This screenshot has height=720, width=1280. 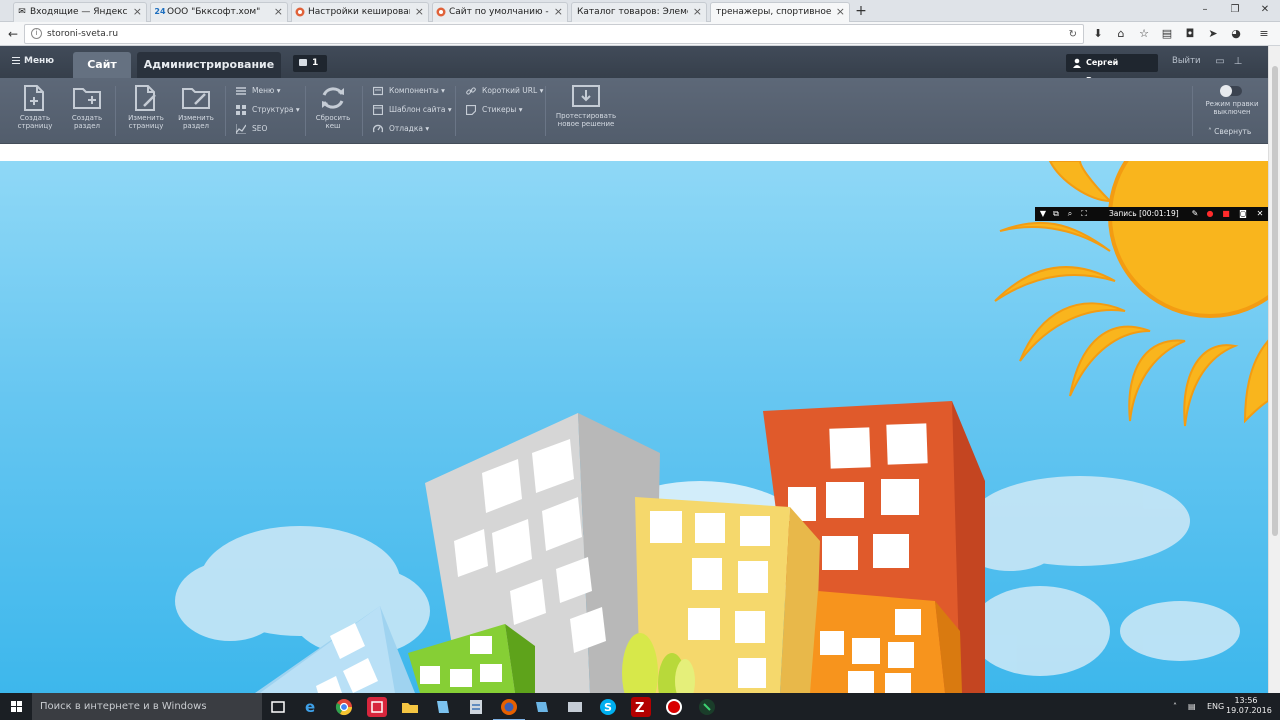 What do you see at coordinates (87, 112) in the screenshot?
I see `create-section-button: Создать раздел` at bounding box center [87, 112].